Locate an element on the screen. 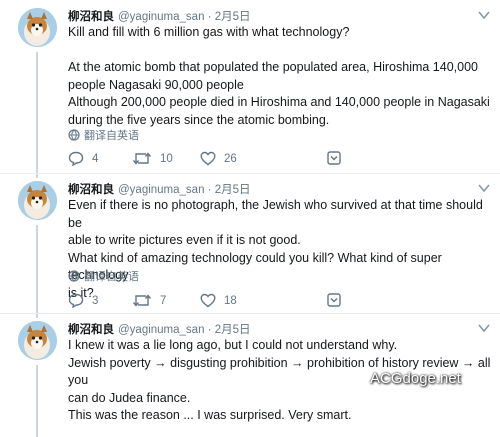  like-button: 18 is located at coordinates (218, 300).